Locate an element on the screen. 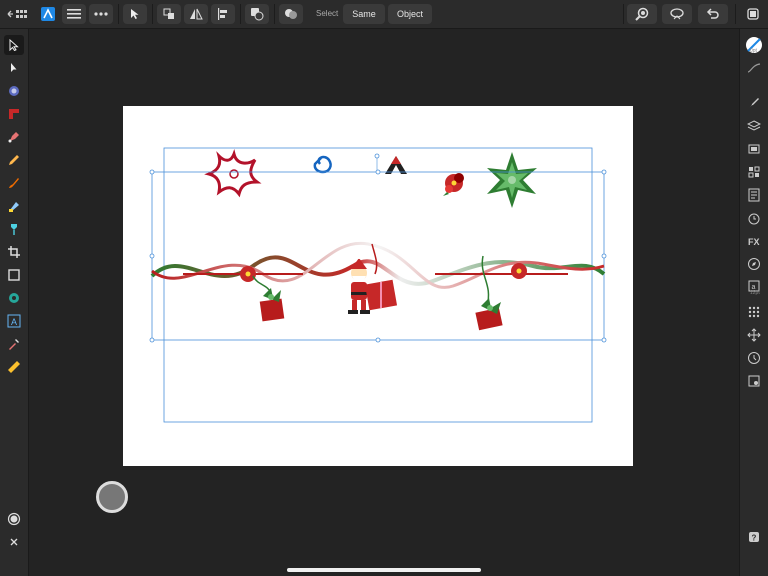  node-tool is located at coordinates (14, 68).